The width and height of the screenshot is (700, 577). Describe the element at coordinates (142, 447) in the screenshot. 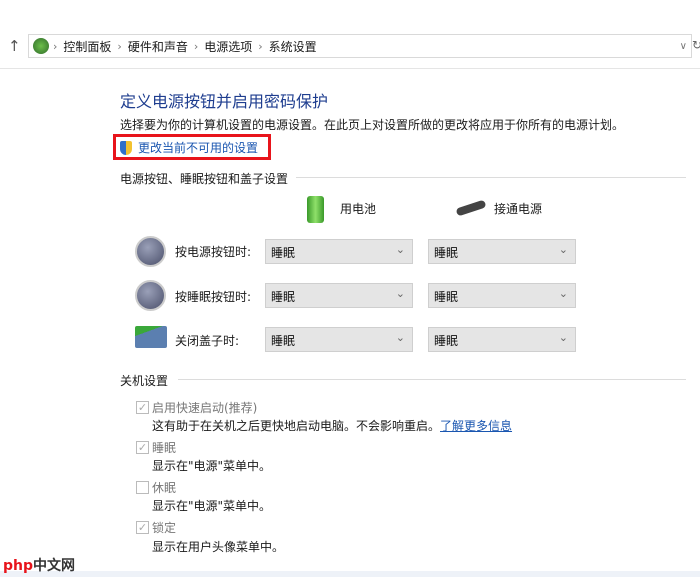

I see `sleep-checkbox: ✓` at that location.